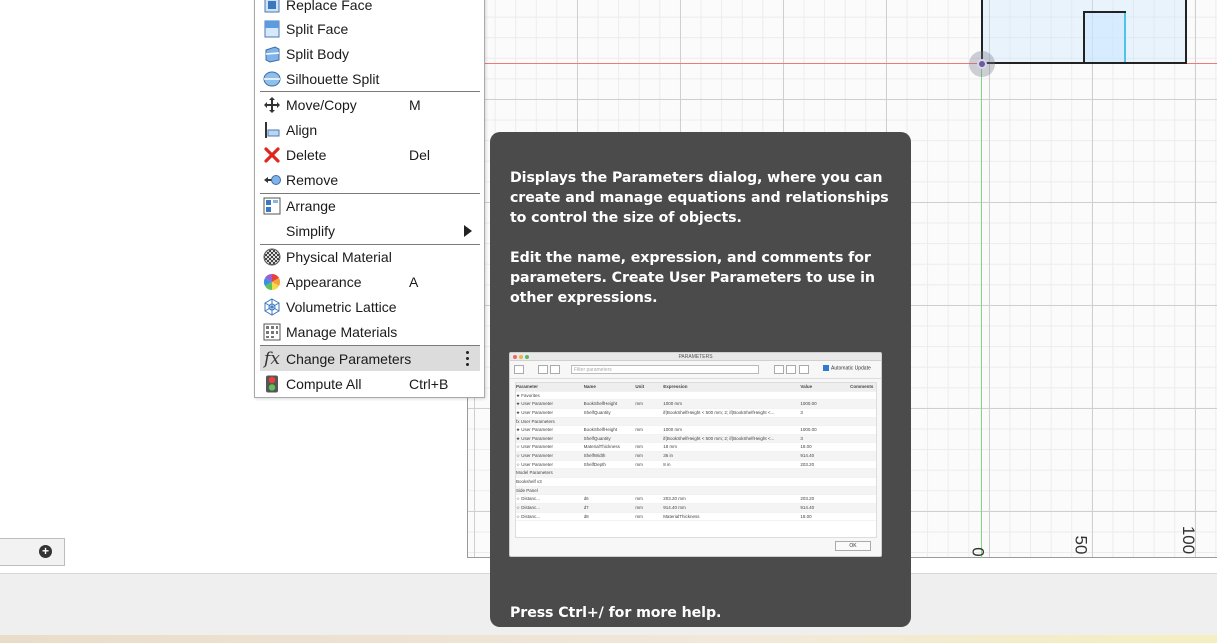 The width and height of the screenshot is (1217, 643). I want to click on preview-title: PARAMETERS, so click(695, 357).